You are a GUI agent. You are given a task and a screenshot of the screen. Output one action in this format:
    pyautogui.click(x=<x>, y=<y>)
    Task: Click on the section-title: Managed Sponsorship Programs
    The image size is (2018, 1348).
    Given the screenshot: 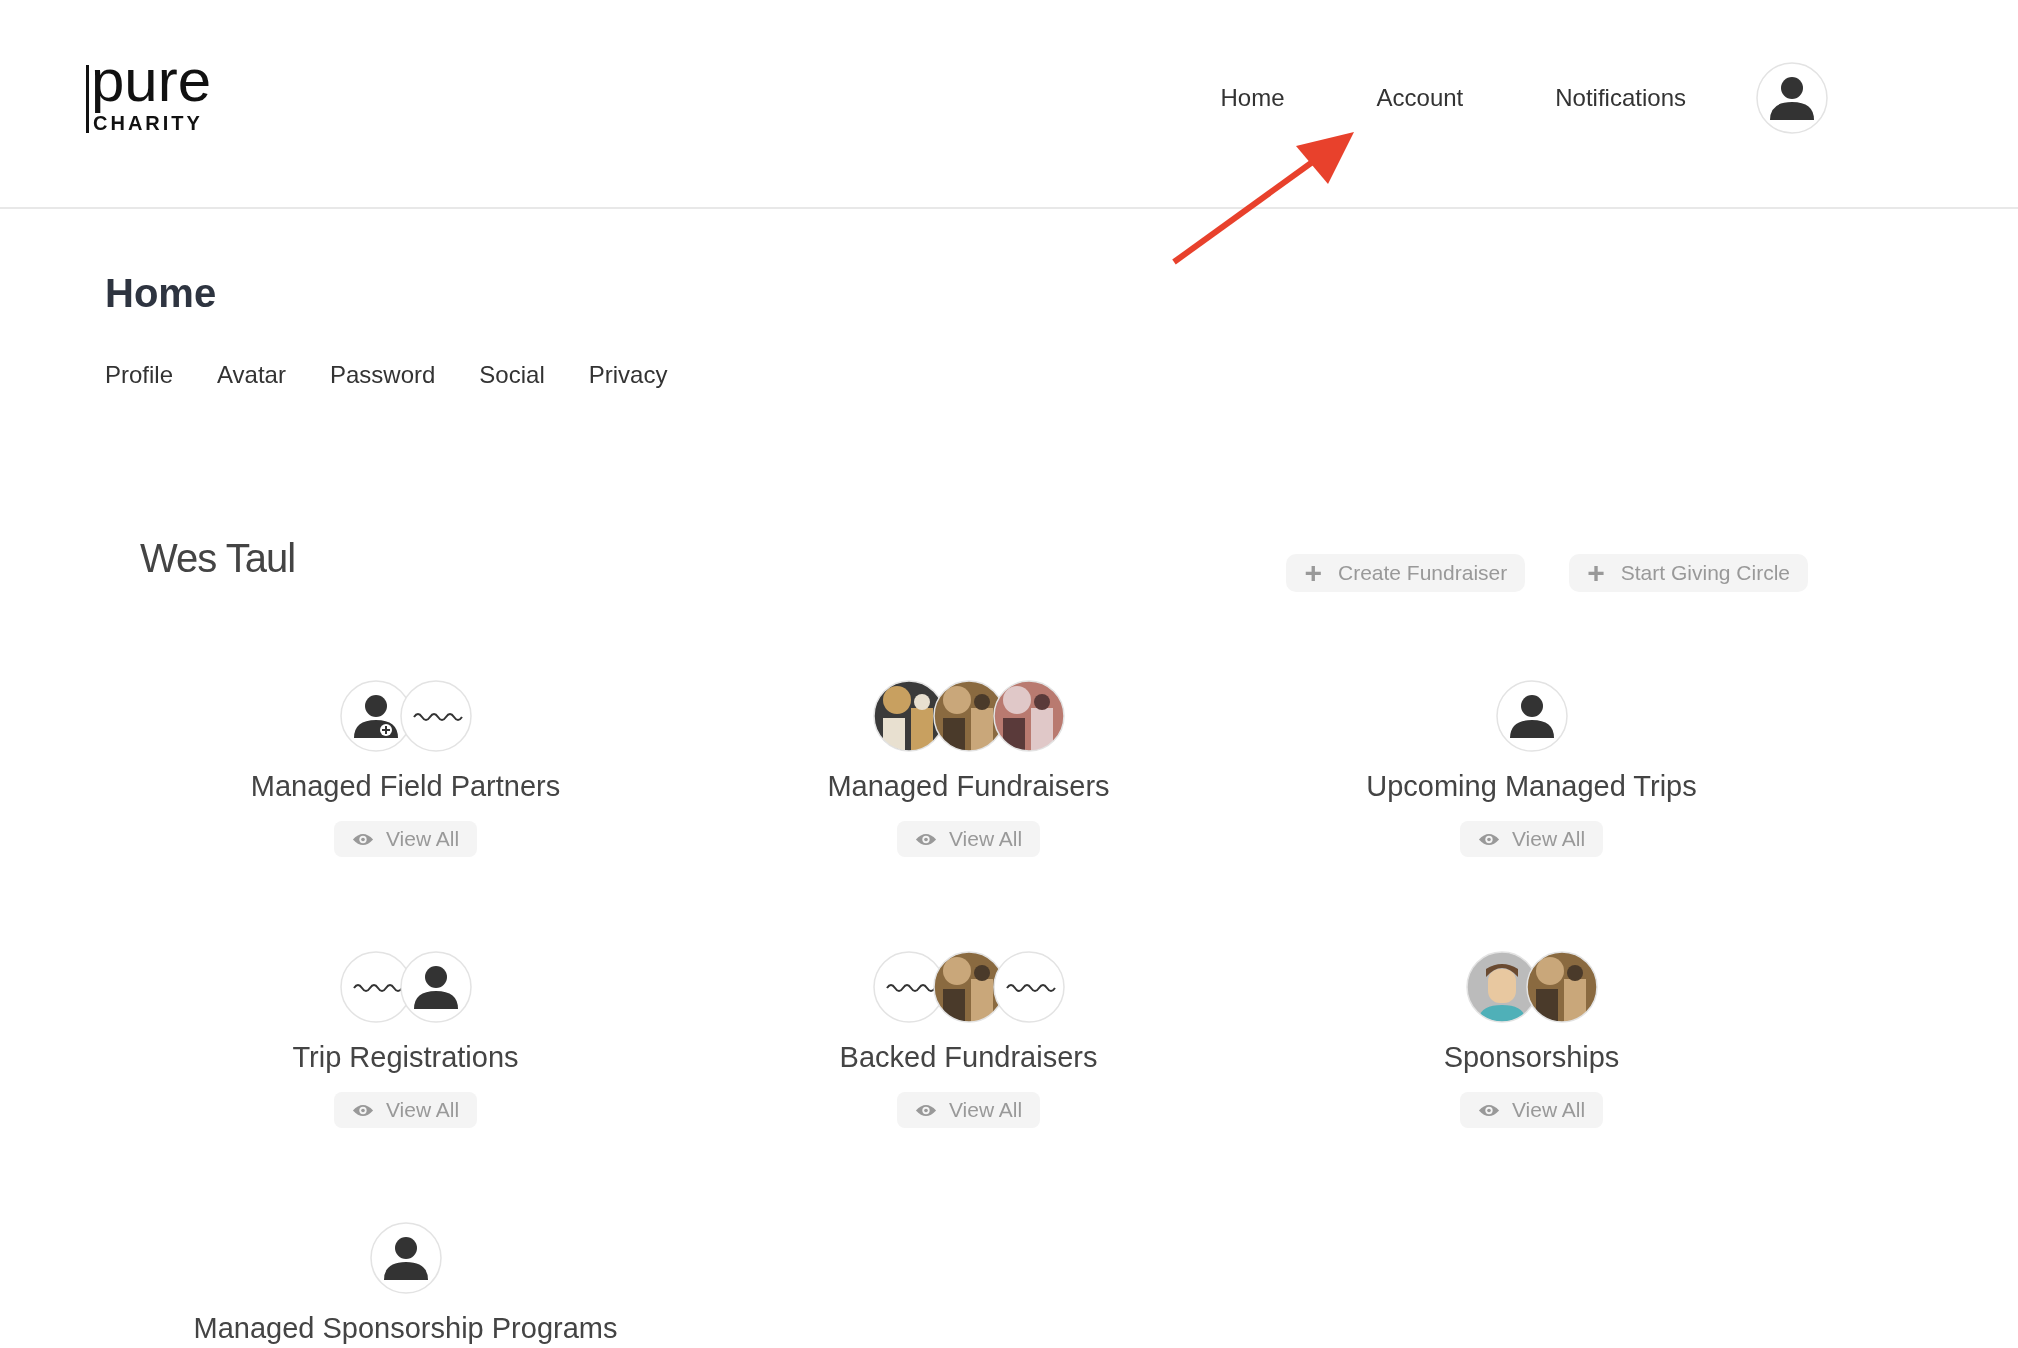 What is the action you would take?
    pyautogui.click(x=405, y=1328)
    